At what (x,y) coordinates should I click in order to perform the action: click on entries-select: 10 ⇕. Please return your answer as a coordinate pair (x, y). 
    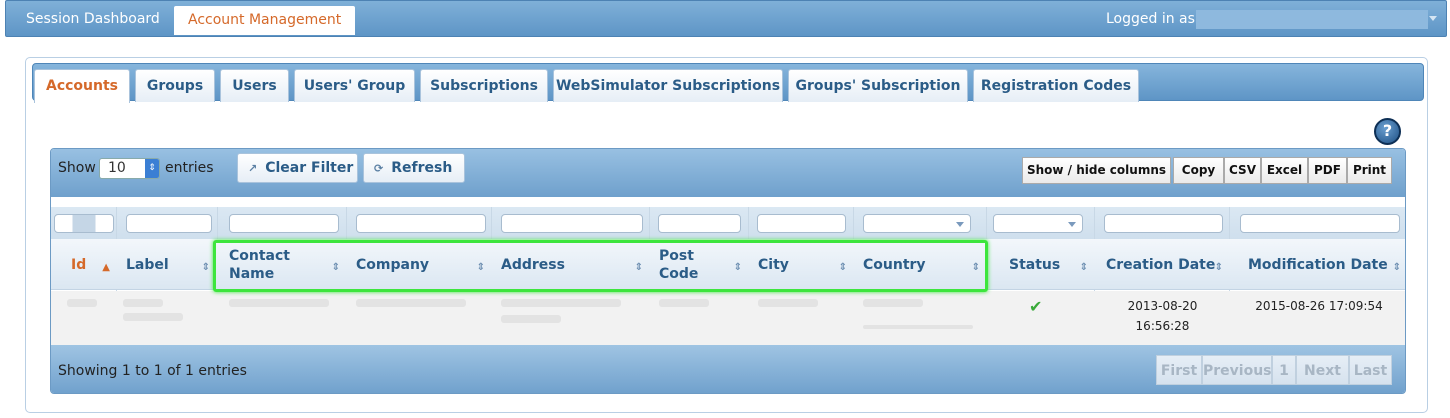
    Looking at the image, I should click on (129, 168).